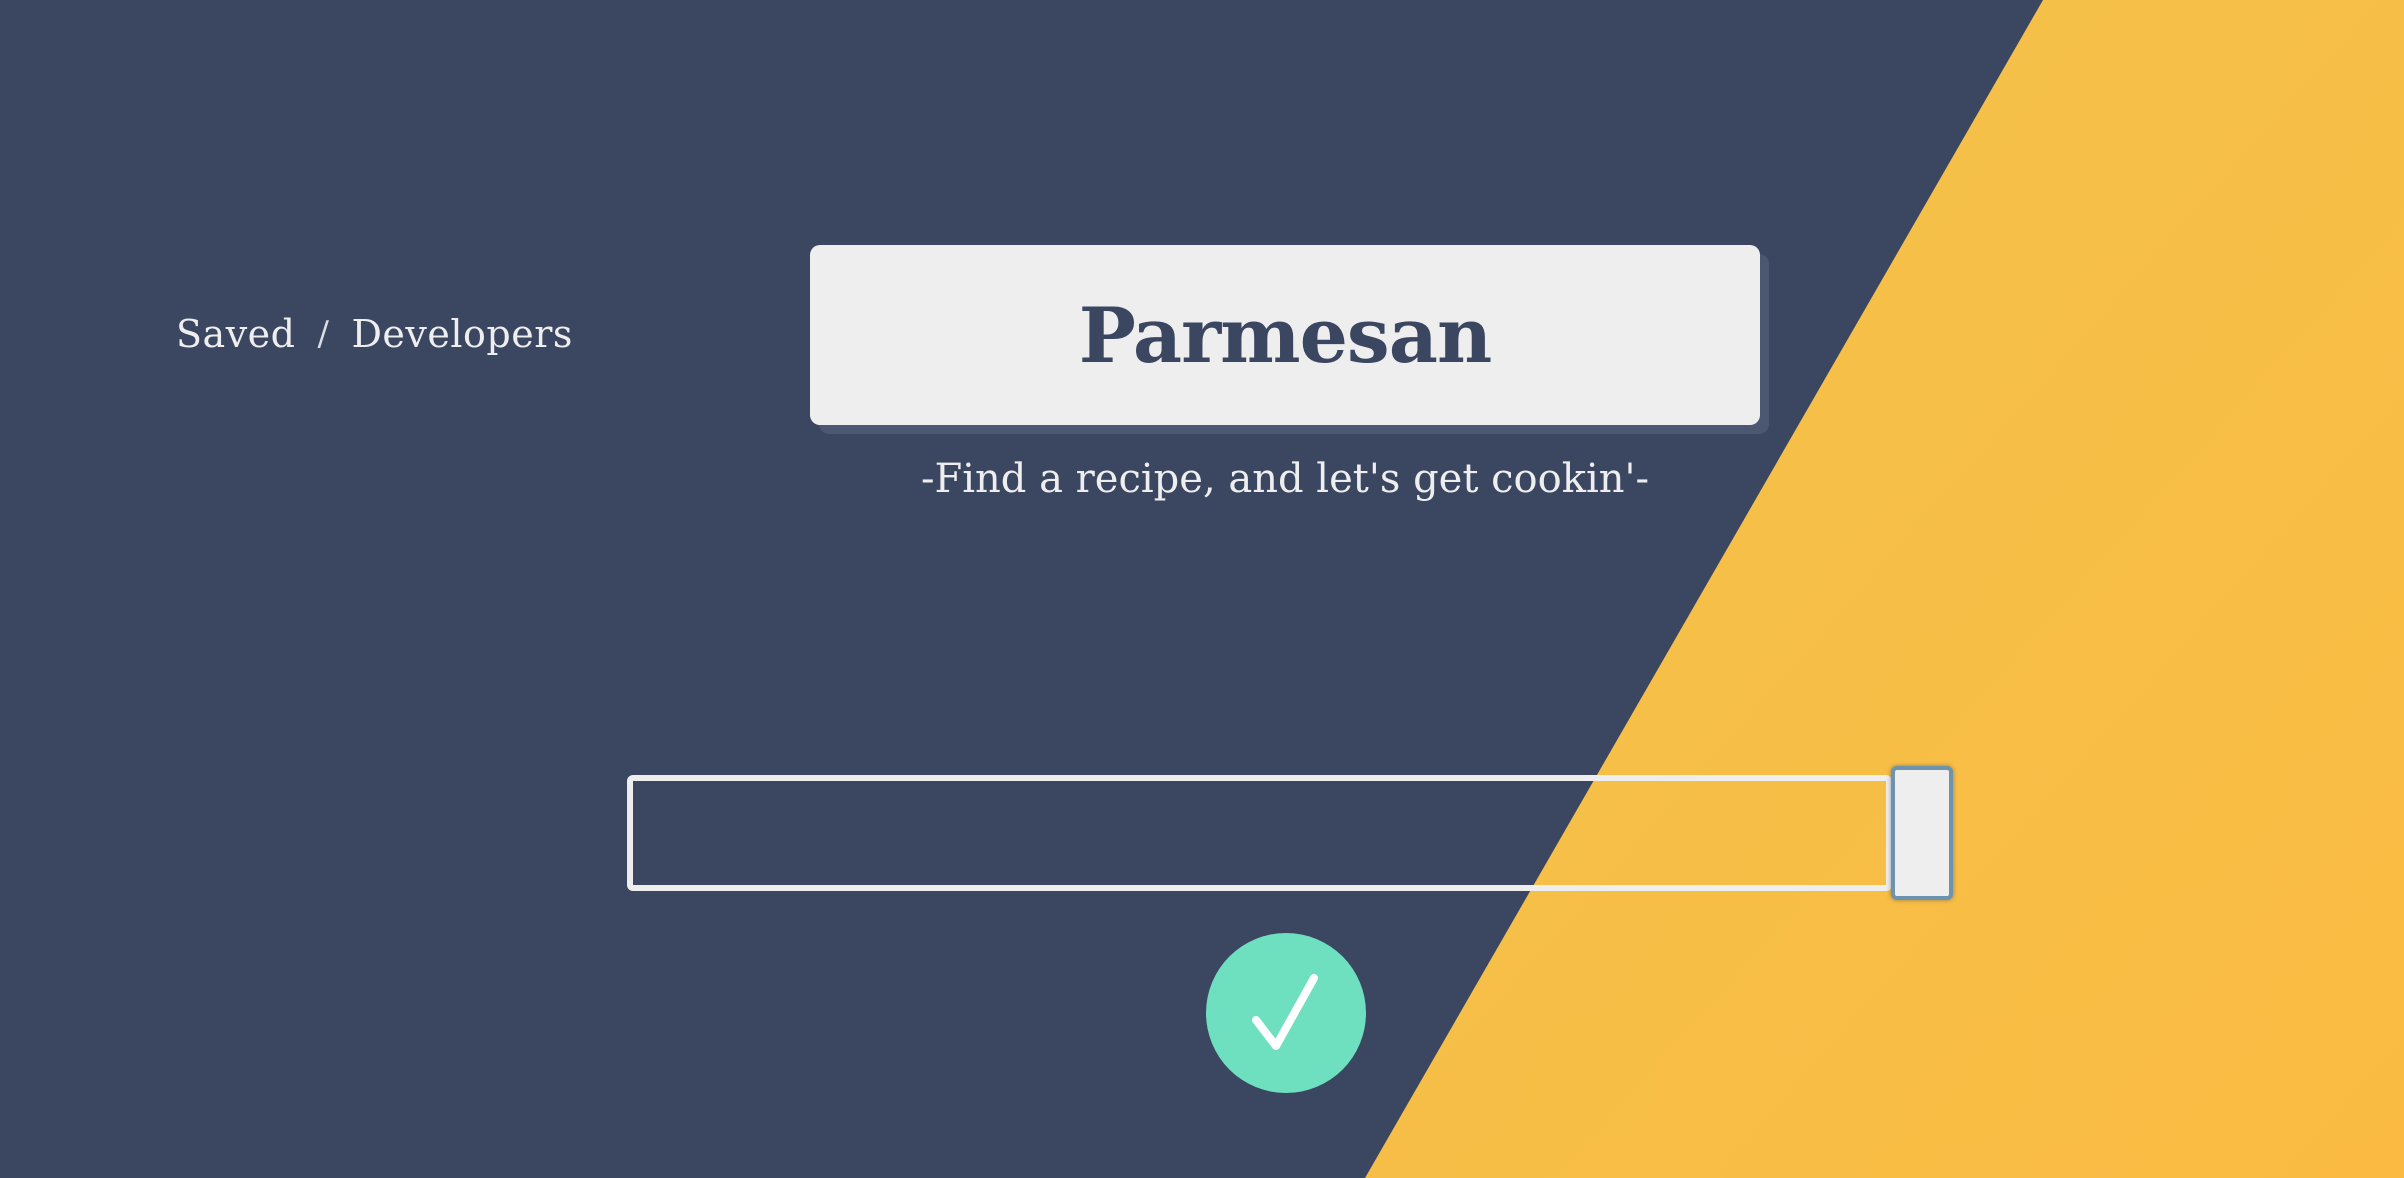 This screenshot has height=1178, width=2404. I want to click on search-bar, so click(1290, 833).